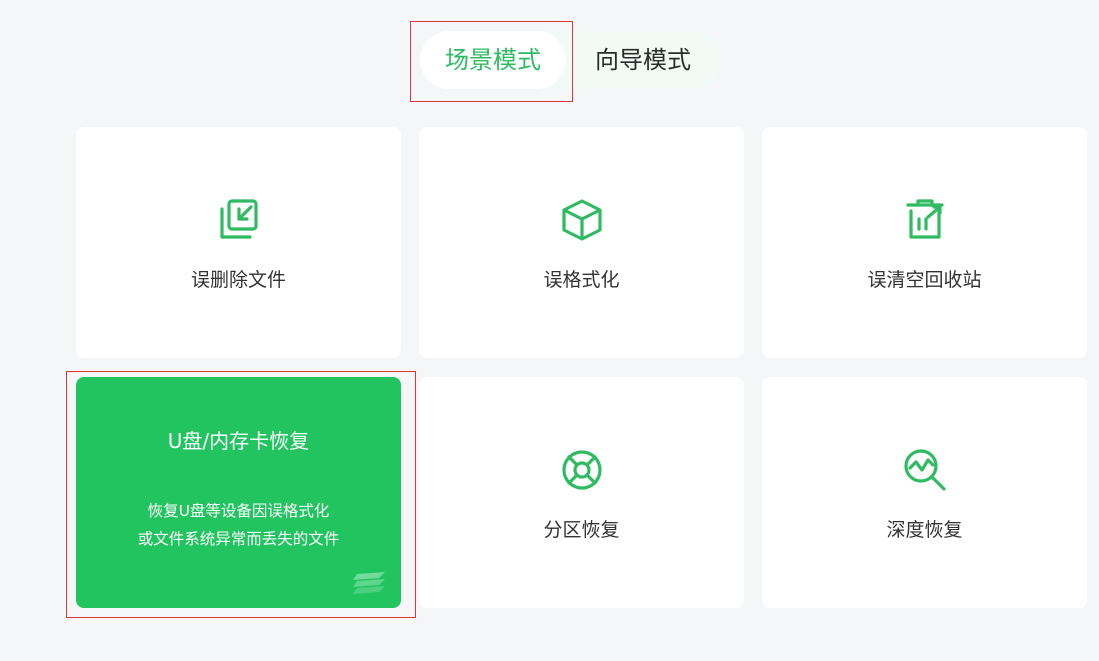  What do you see at coordinates (925, 220) in the screenshot?
I see `recycle-bin-icon` at bounding box center [925, 220].